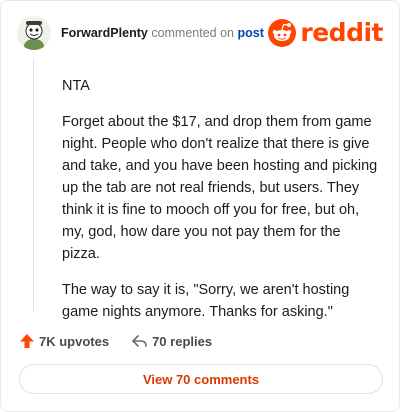  I want to click on reply-button: 70 replies, so click(171, 341).